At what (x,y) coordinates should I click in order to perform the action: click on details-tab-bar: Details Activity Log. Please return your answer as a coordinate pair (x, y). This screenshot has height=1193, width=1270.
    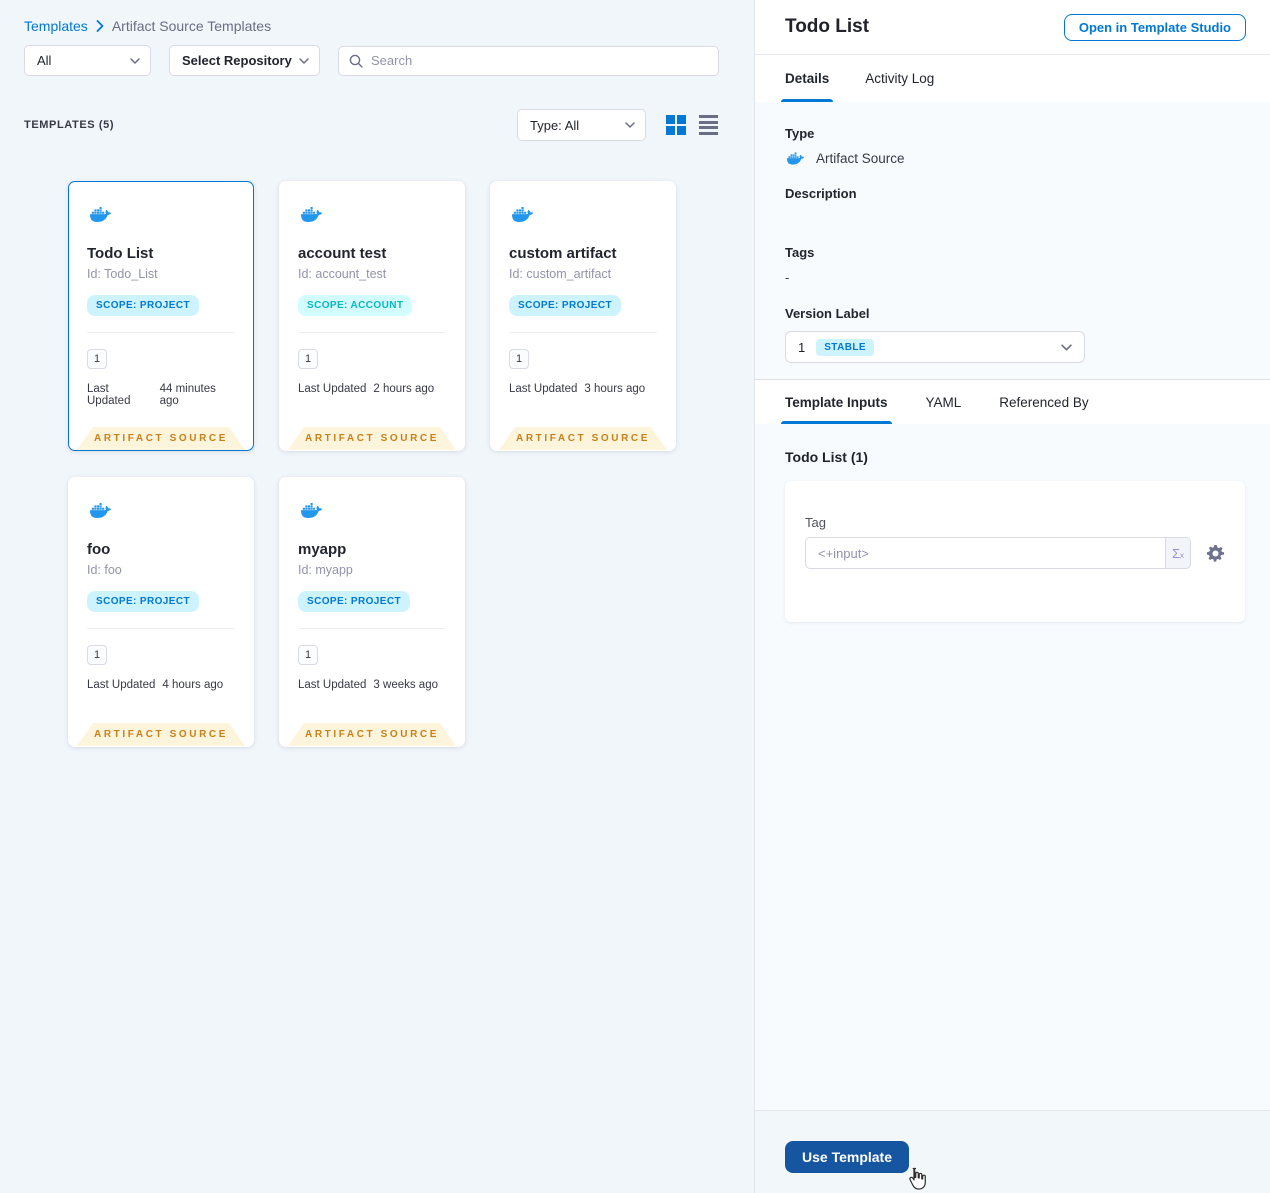
    Looking at the image, I should click on (1012, 78).